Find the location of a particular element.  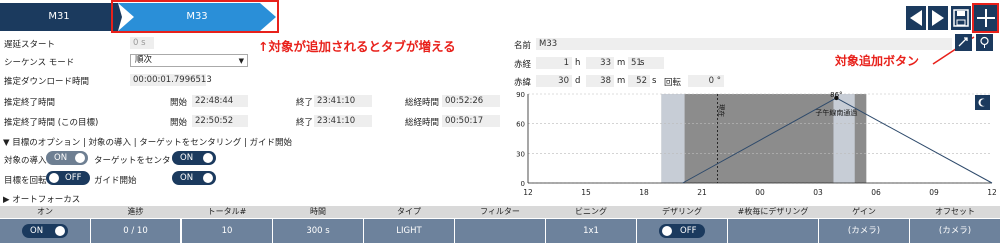

transit-label: 子午線南通過 is located at coordinates (836, 112).